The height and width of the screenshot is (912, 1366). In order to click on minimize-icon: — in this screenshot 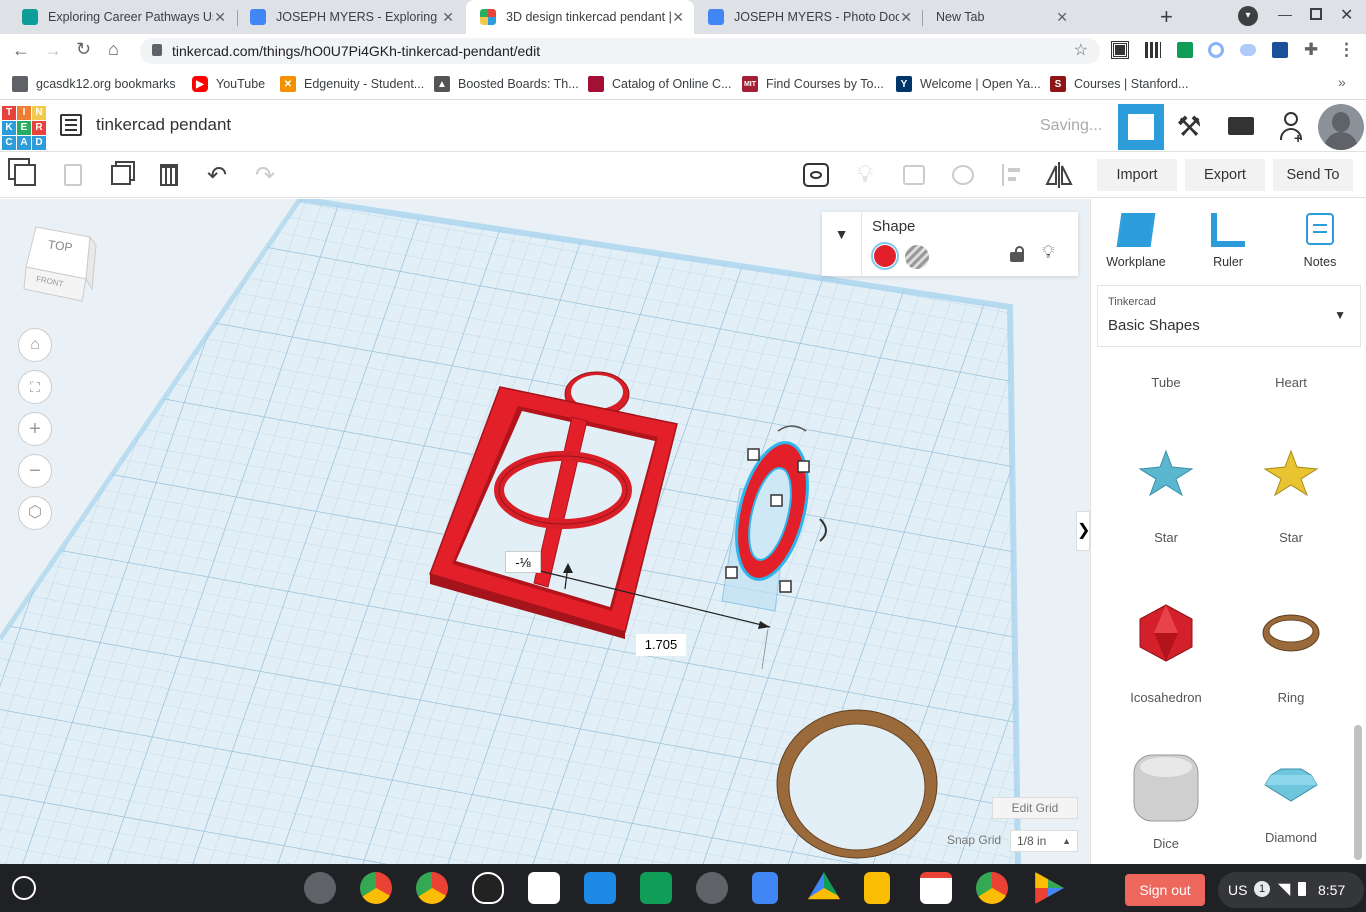, I will do `click(1285, 14)`.